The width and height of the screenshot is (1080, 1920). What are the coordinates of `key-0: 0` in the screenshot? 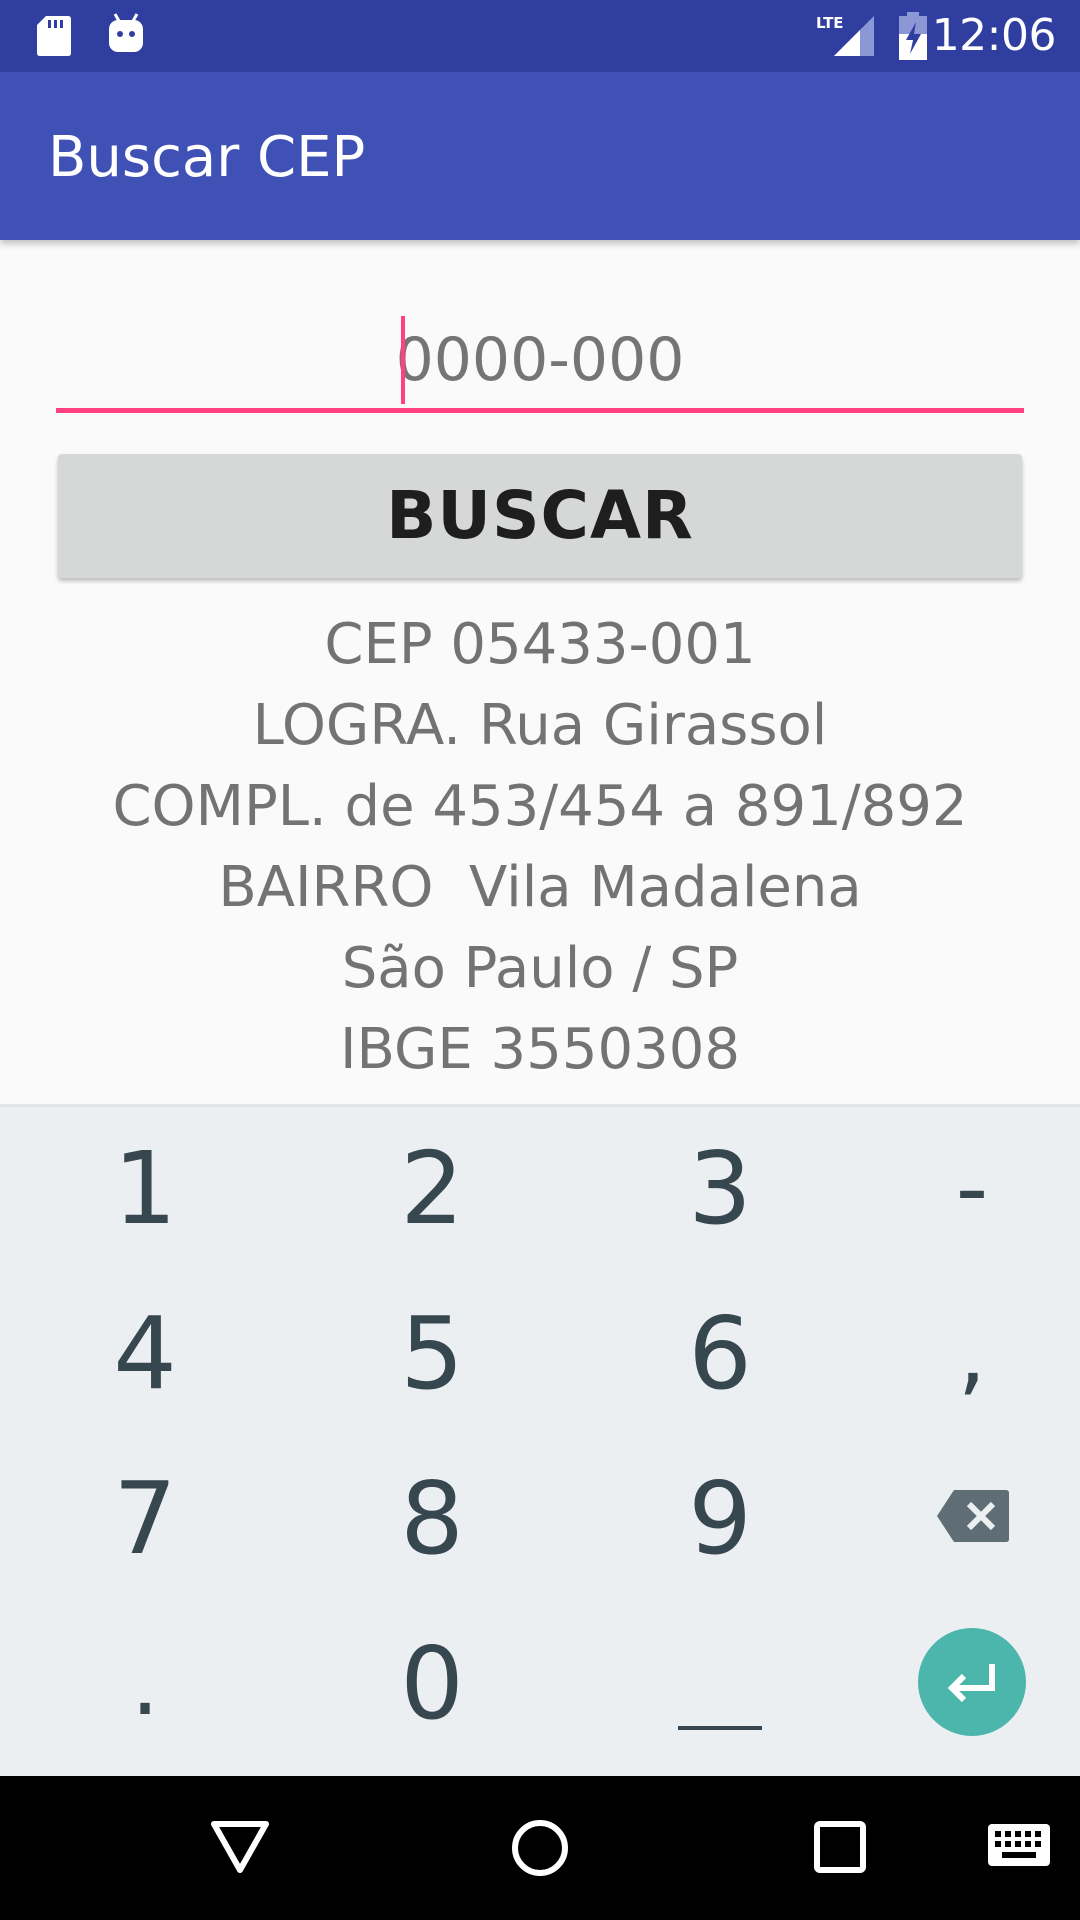 It's located at (432, 1683).